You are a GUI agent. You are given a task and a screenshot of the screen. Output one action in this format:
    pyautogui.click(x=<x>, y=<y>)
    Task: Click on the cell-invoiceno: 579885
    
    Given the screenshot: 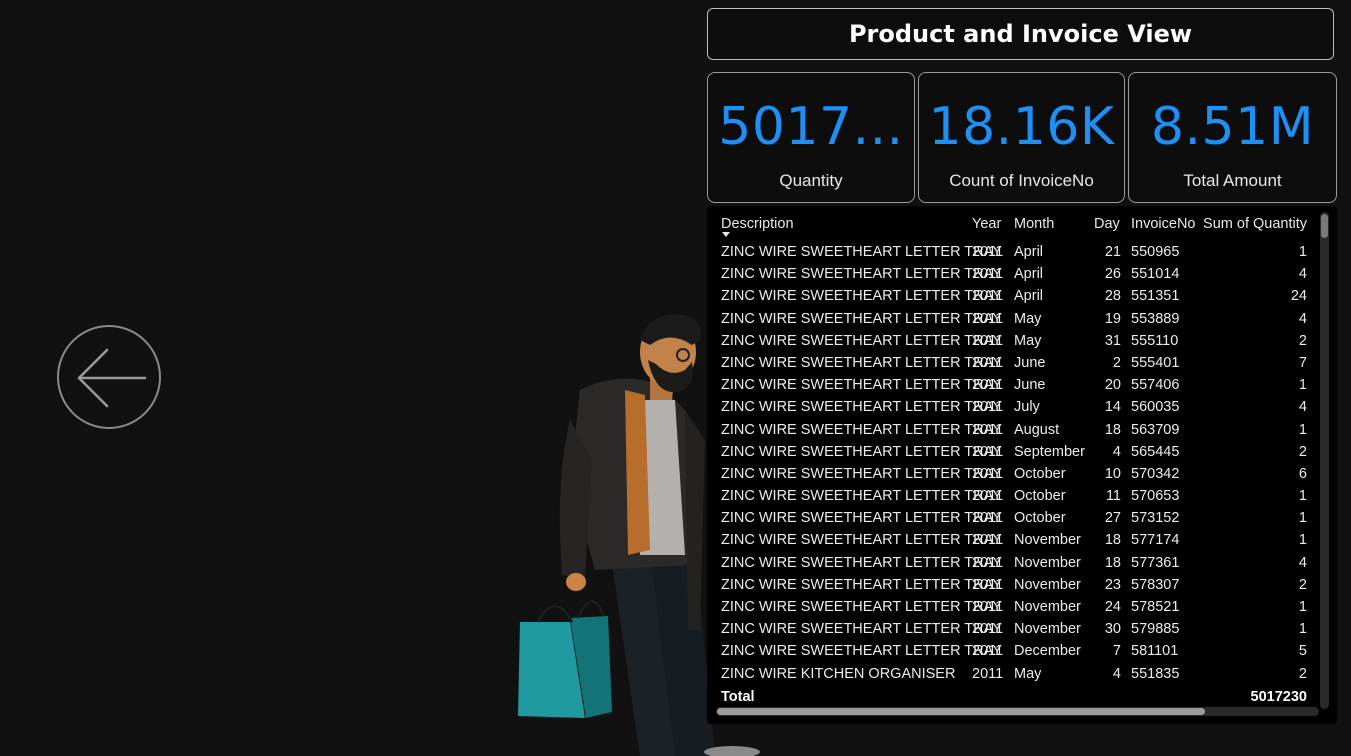 What is the action you would take?
    pyautogui.click(x=1155, y=629)
    